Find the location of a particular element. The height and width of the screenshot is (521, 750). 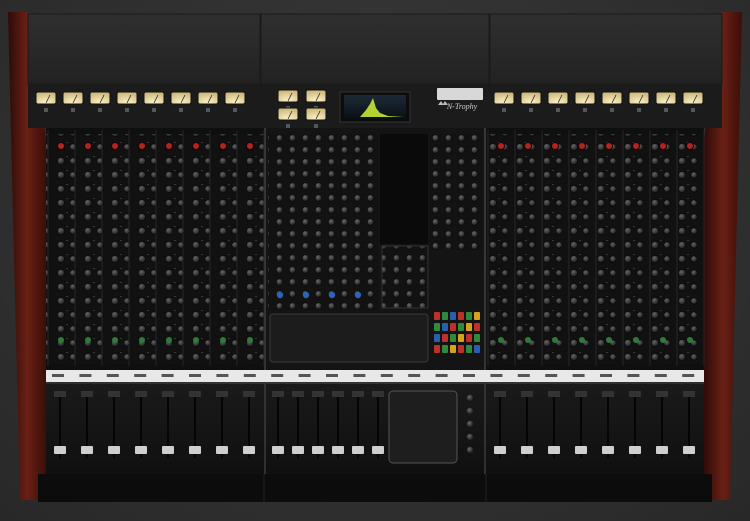

dynamics-module is located at coordinates (405, 277).